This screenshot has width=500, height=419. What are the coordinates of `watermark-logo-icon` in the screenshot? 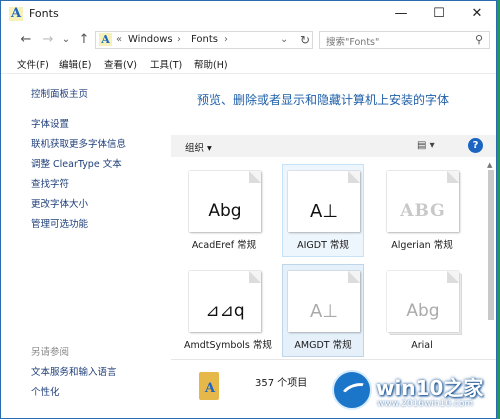 It's located at (352, 390).